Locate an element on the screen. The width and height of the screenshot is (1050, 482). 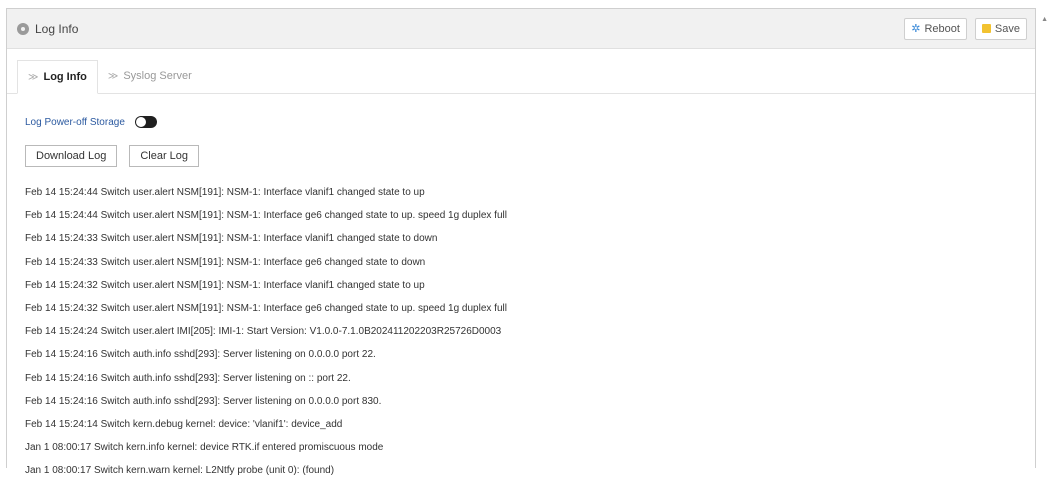
log-info-icon is located at coordinates (23, 28).